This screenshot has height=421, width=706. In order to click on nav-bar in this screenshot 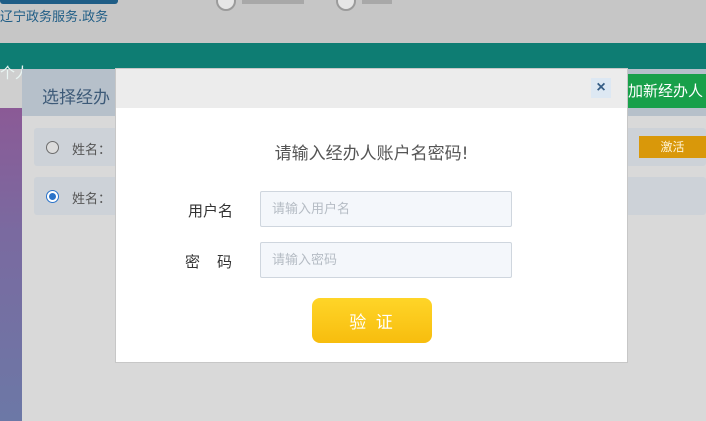, I will do `click(353, 56)`.